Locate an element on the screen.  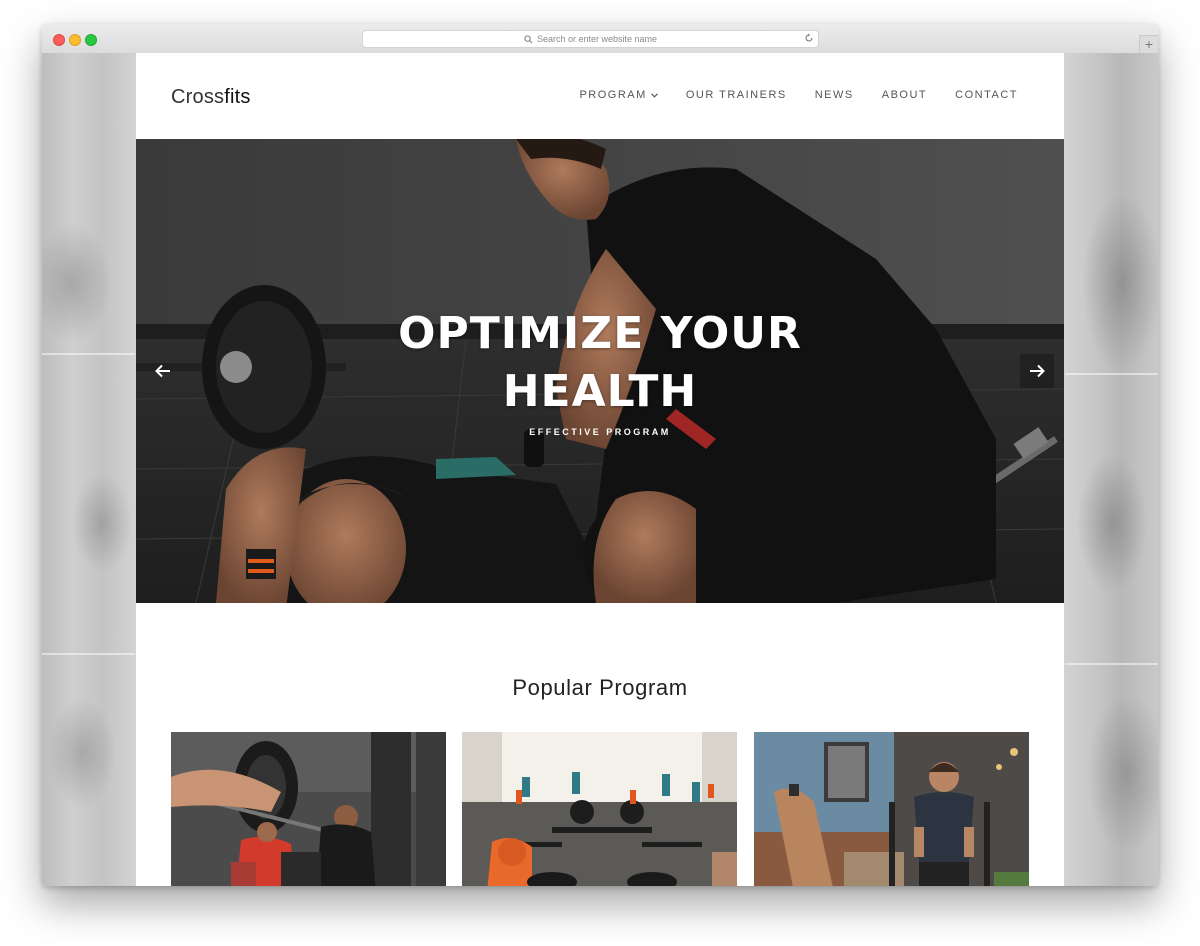
nav-item-label: NEWS is located at coordinates (834, 95).